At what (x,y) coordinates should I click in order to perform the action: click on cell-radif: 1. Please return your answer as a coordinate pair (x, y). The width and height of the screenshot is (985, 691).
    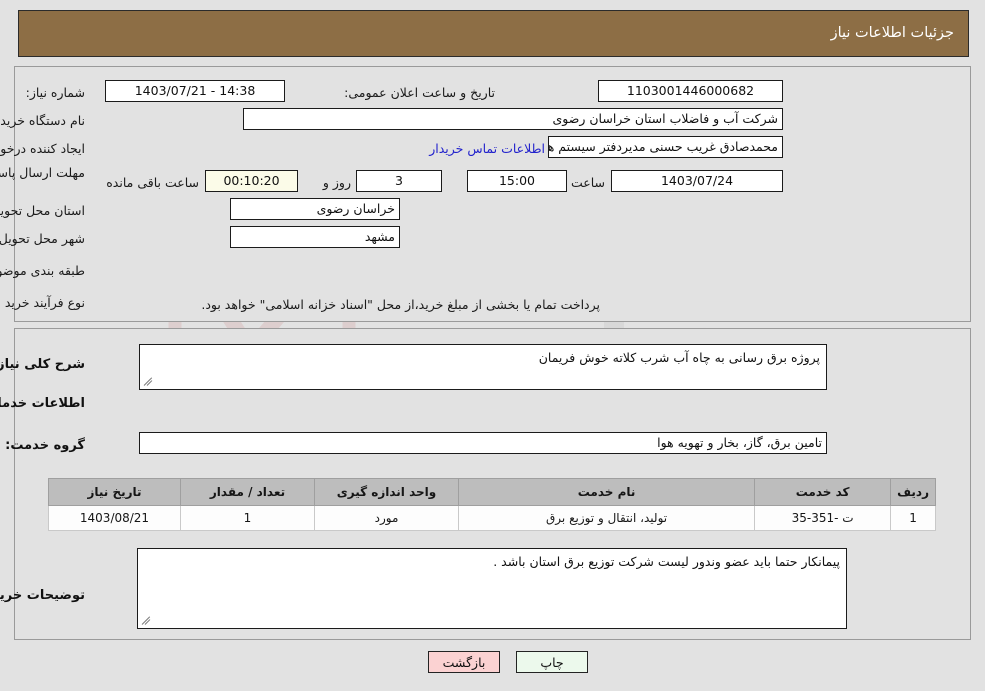
    Looking at the image, I should click on (913, 518).